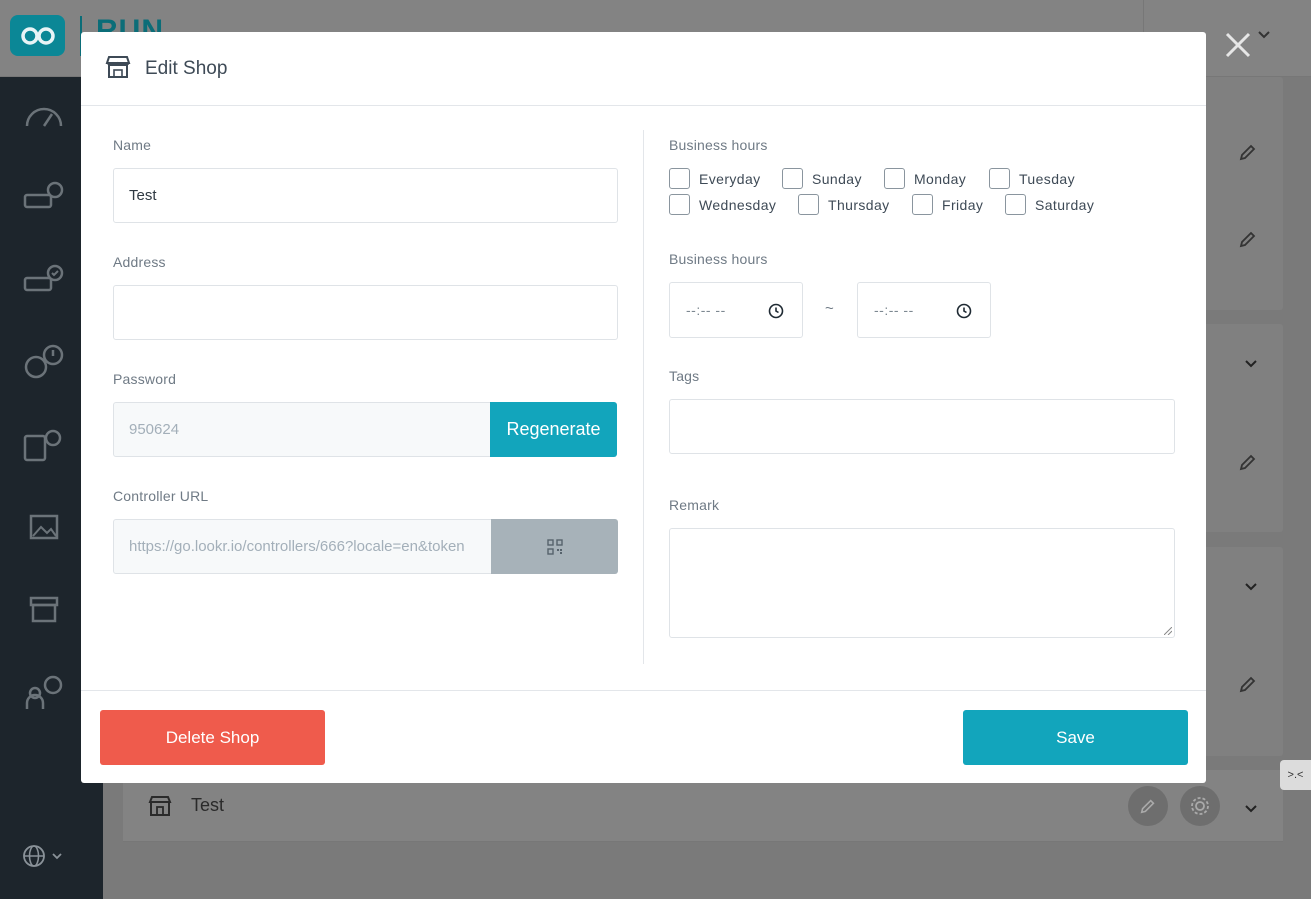 Image resolution: width=1311 pixels, height=899 pixels. I want to click on device-settings-icon, so click(44, 197).